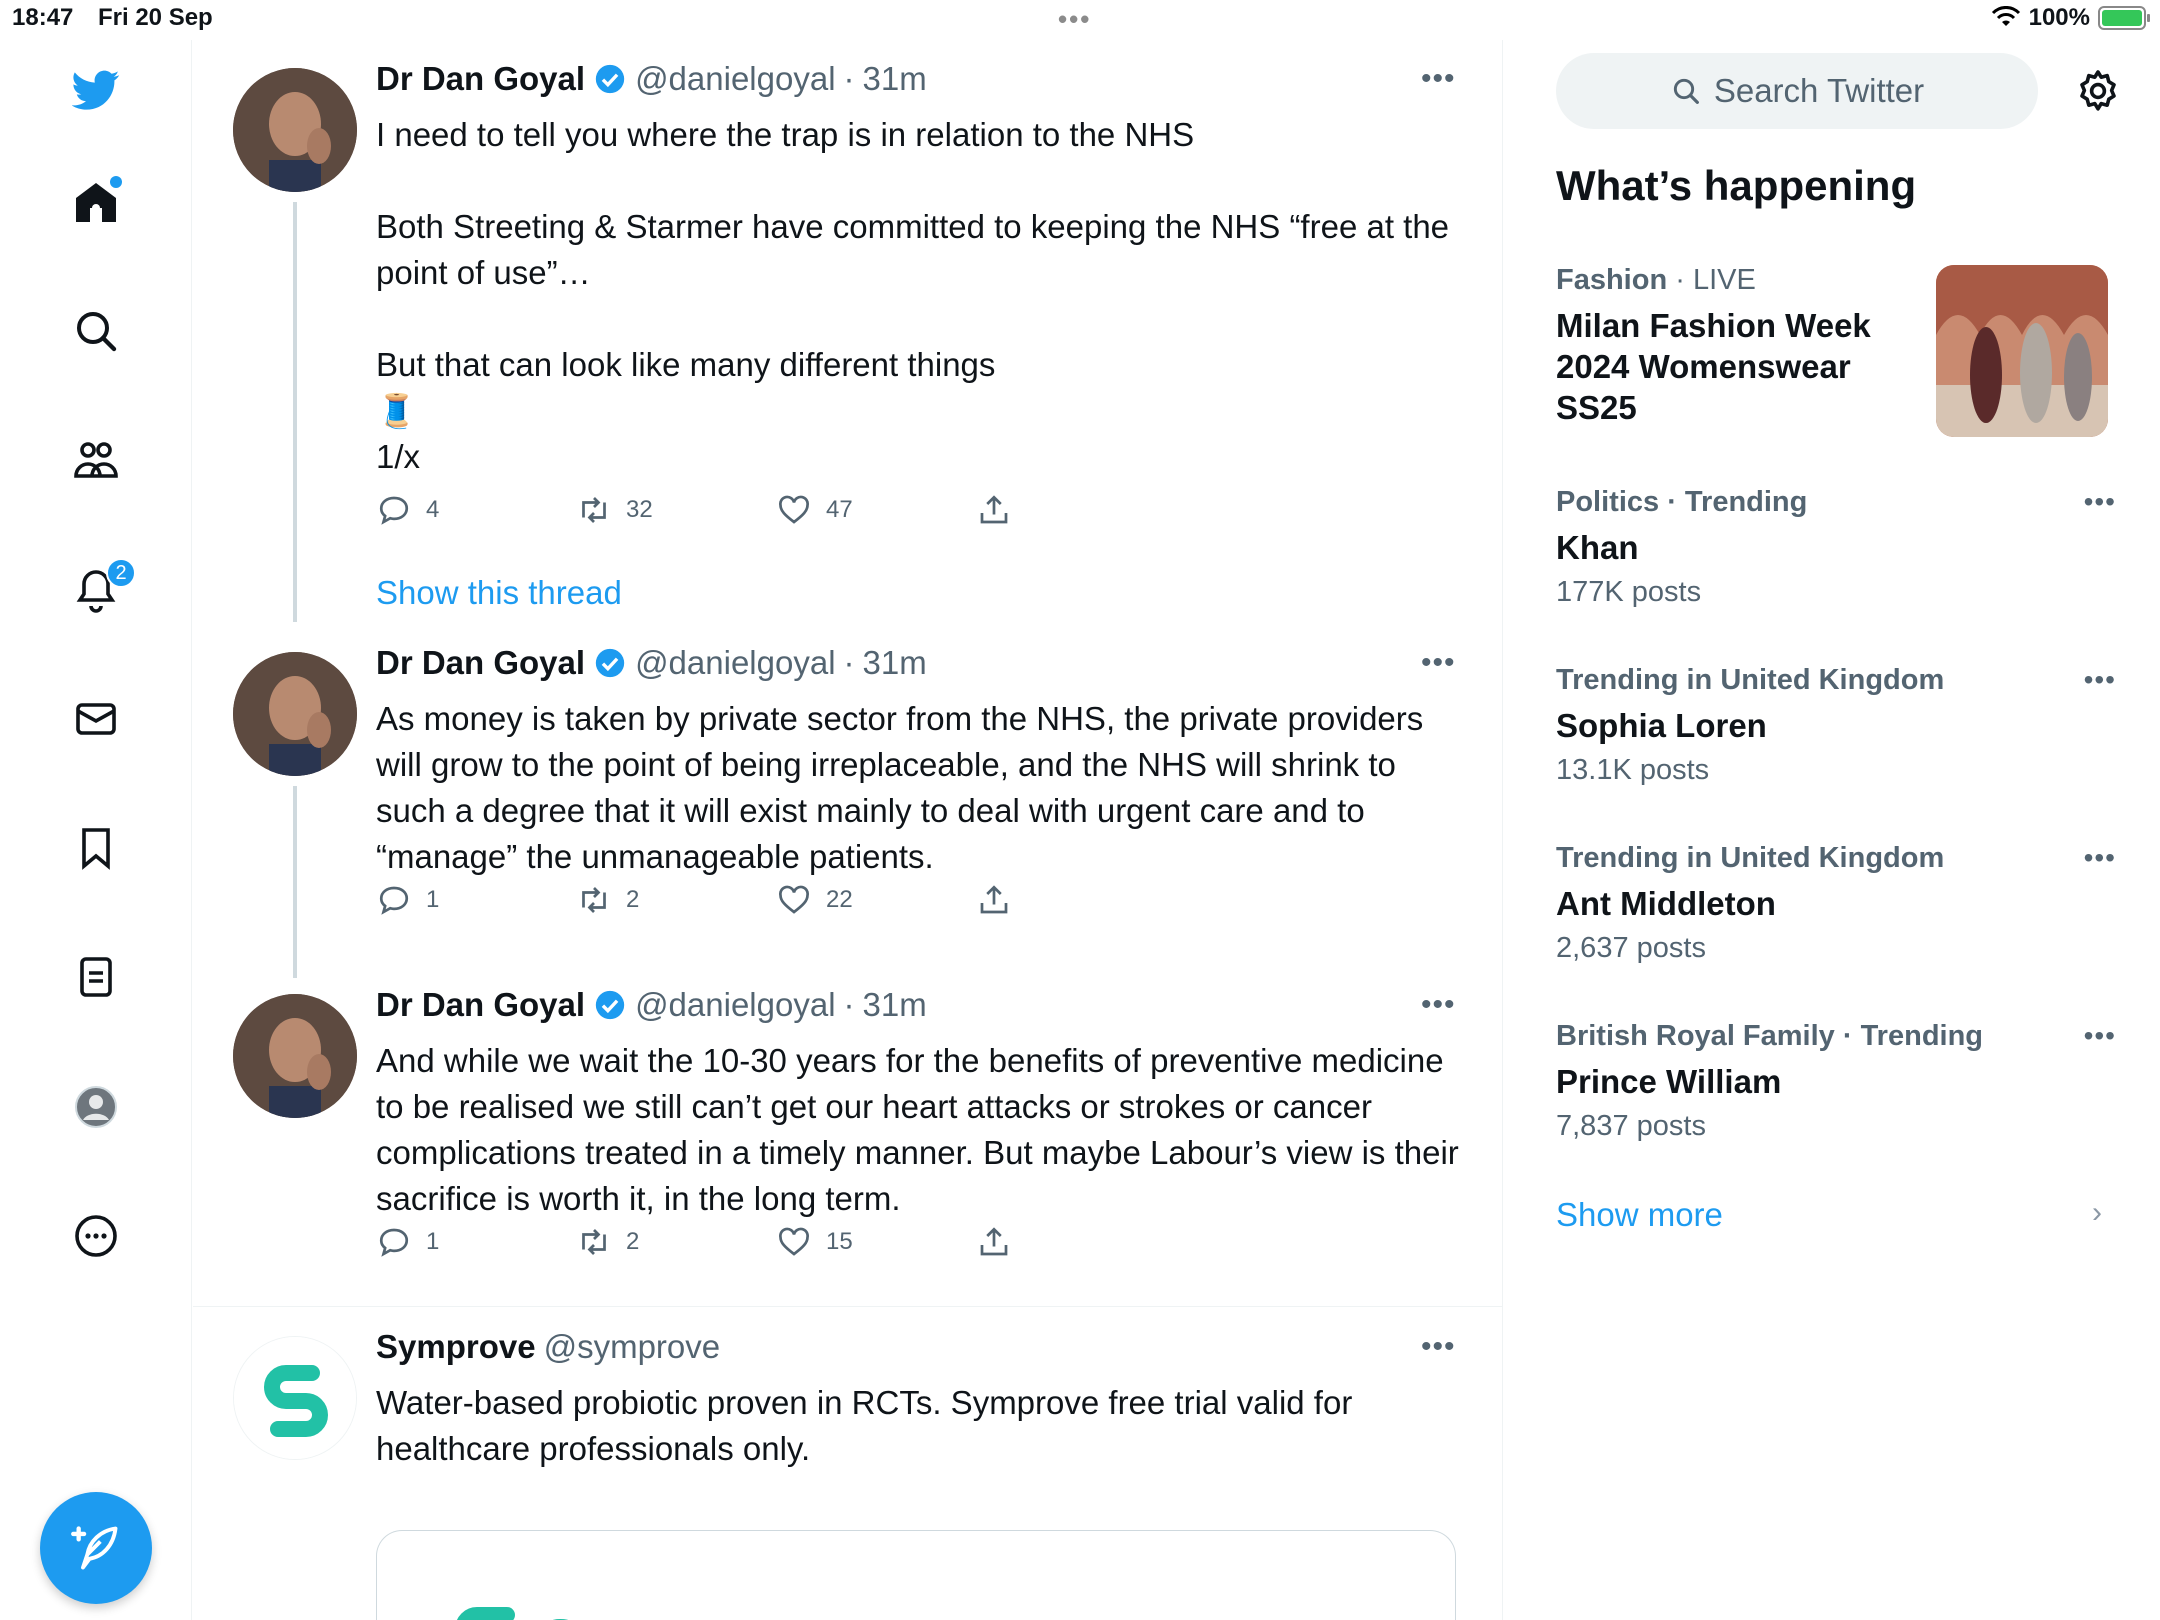 This screenshot has width=2160, height=1620. What do you see at coordinates (96, 460) in the screenshot?
I see `communities-icon` at bounding box center [96, 460].